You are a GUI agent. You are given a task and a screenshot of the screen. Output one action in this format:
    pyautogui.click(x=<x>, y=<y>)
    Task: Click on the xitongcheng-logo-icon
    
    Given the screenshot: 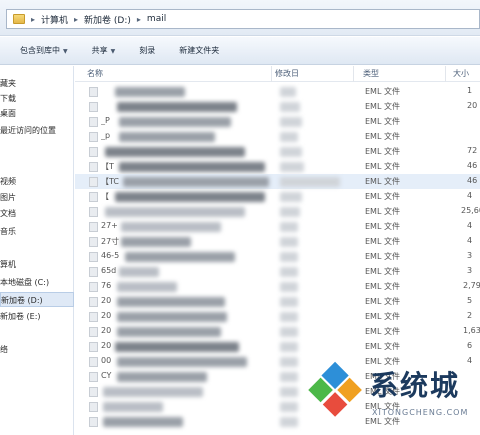 What is the action you would take?
    pyautogui.click(x=335, y=389)
    